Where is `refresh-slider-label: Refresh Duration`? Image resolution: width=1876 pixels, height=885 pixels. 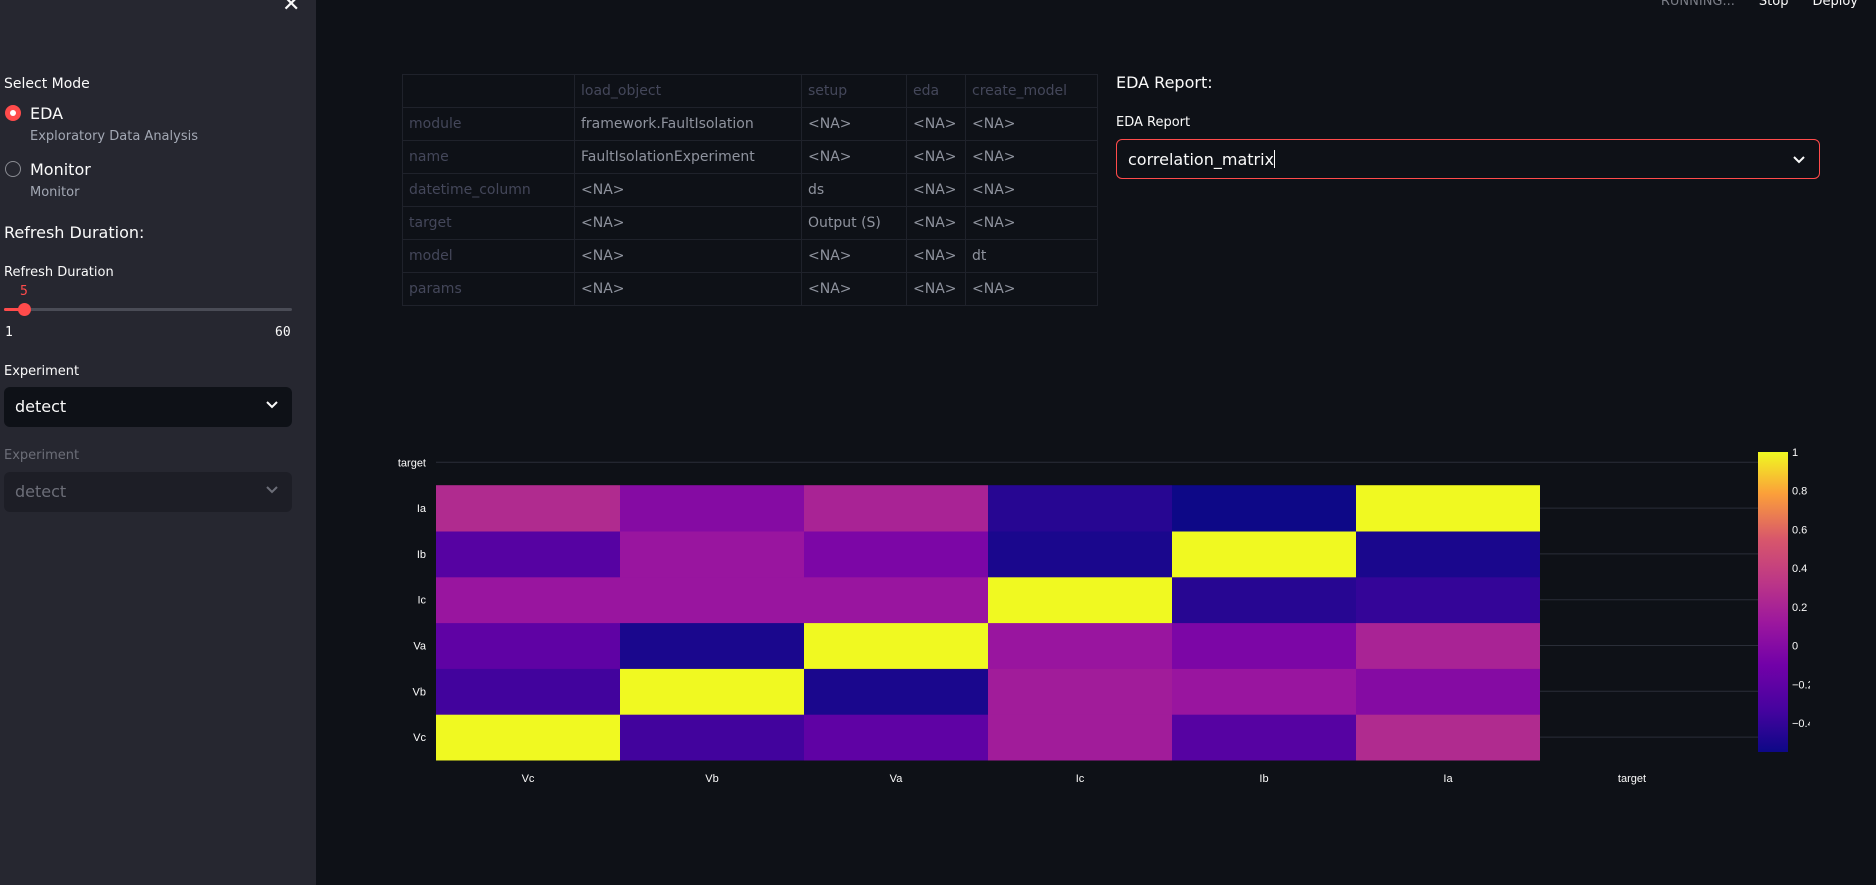 refresh-slider-label: Refresh Duration is located at coordinates (59, 272).